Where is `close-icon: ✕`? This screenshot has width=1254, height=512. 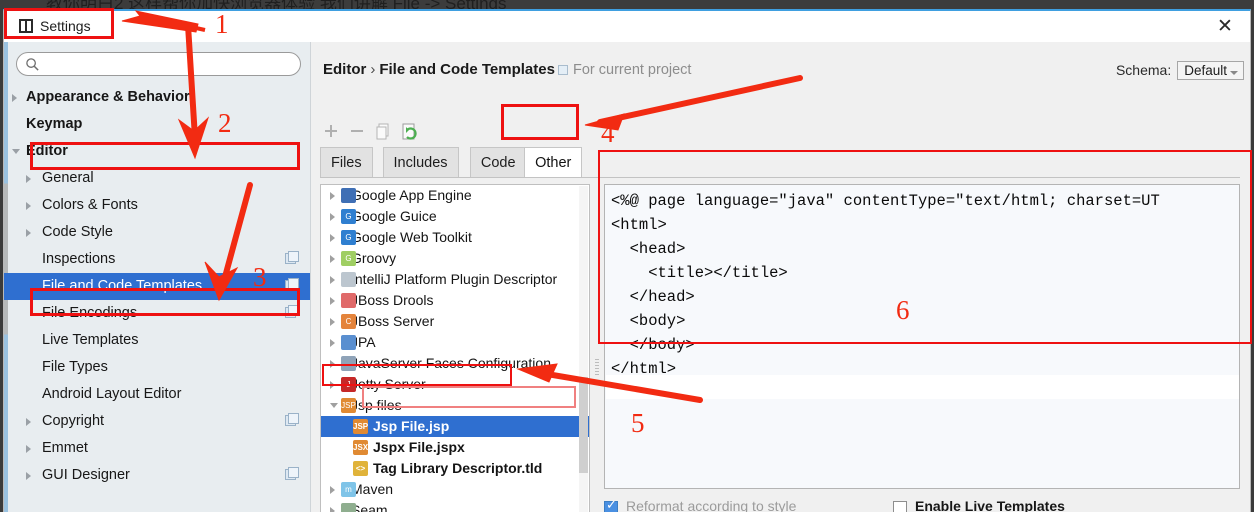 close-icon: ✕ is located at coordinates (1225, 27).